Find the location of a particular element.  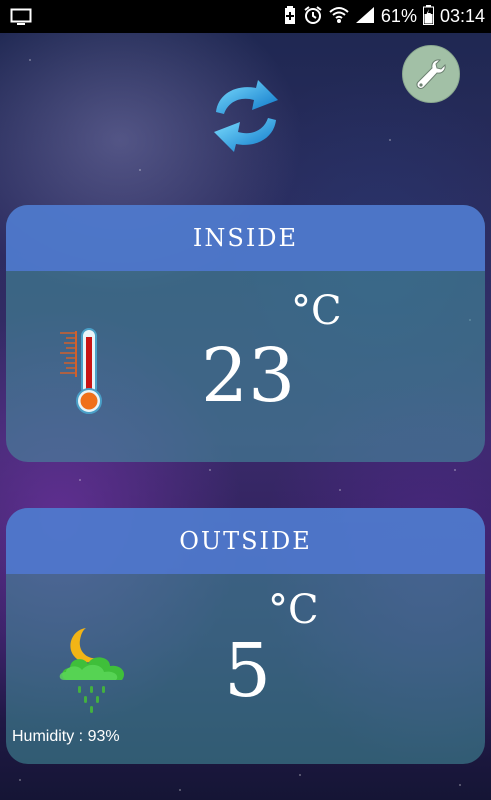

wrench-icon is located at coordinates (431, 74).